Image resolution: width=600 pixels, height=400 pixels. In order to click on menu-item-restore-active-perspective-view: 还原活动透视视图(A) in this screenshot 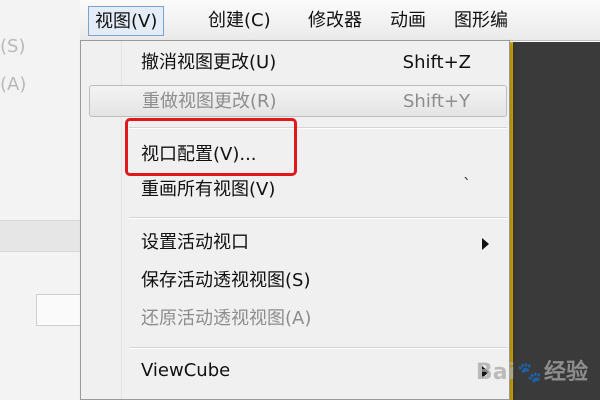, I will do `click(298, 319)`.